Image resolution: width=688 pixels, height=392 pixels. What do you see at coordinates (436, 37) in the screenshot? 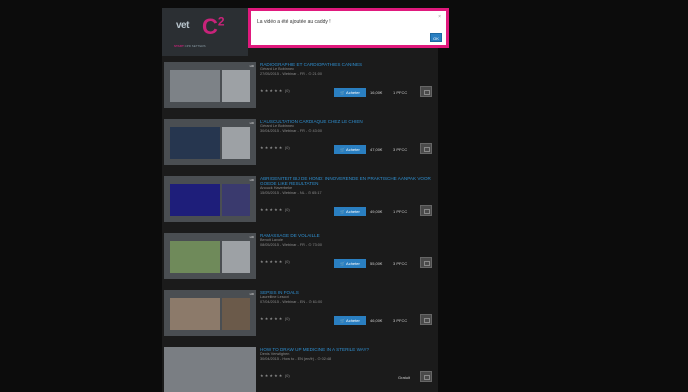
I see `ok-button: OK` at bounding box center [436, 37].